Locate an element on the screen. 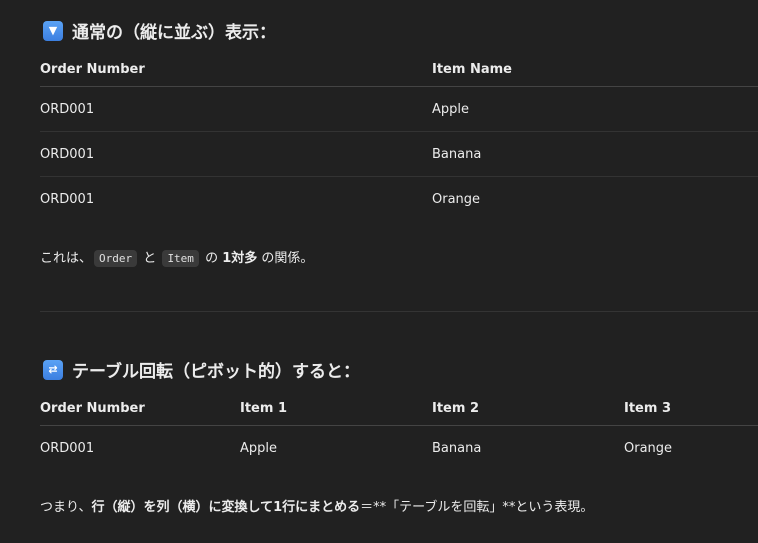 Image resolution: width=758 pixels, height=543 pixels. note-text: ＝**「テーブルを回転」**という表現。 is located at coordinates (477, 507).